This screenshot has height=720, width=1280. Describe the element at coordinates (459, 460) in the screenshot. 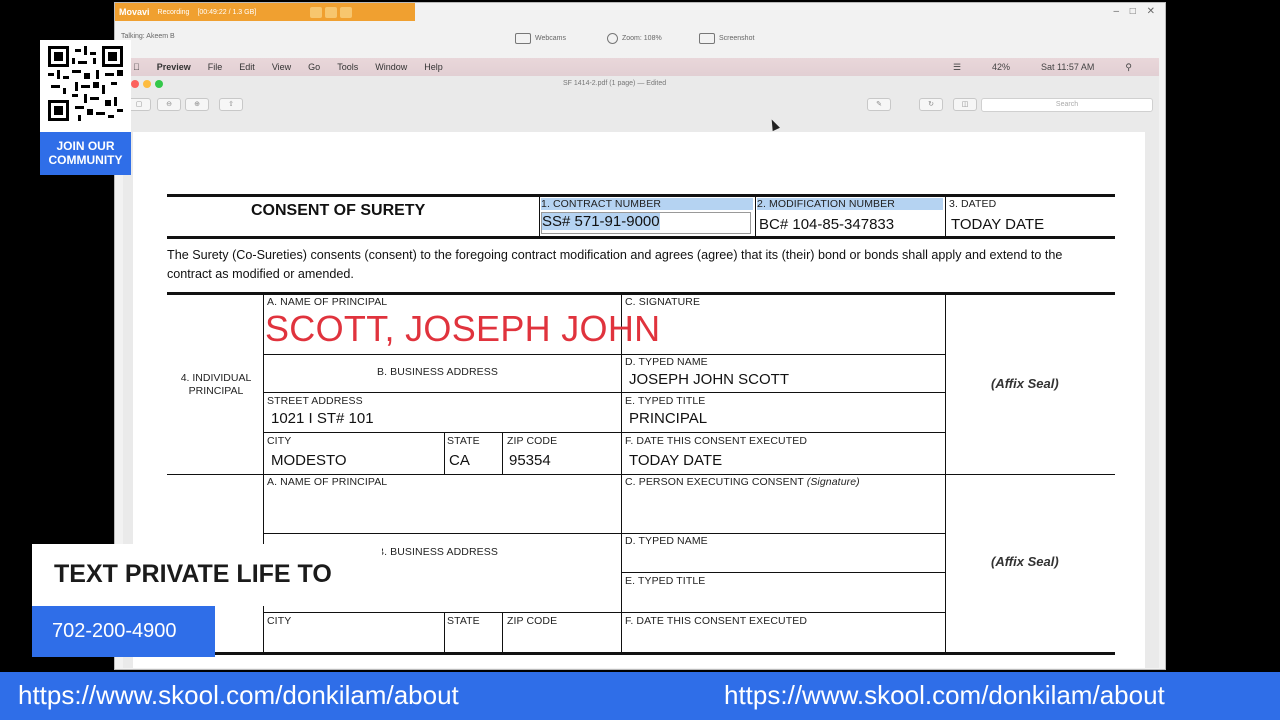

I see `state-value: CA` at that location.